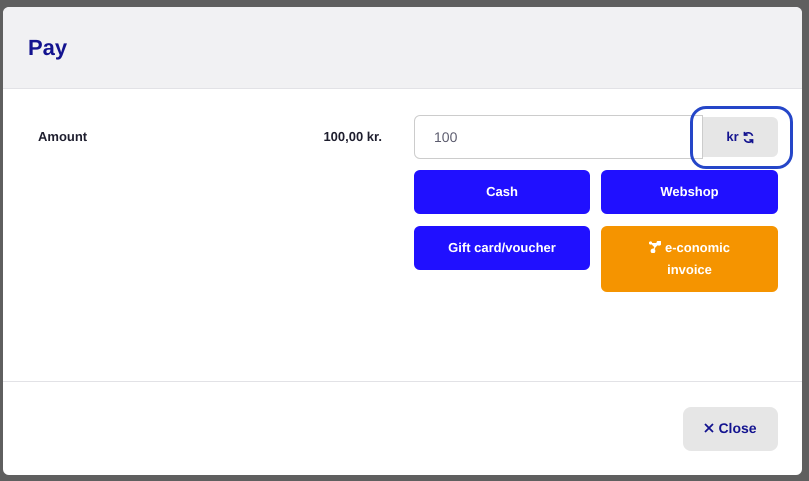  I want to click on refresh-icon, so click(748, 137).